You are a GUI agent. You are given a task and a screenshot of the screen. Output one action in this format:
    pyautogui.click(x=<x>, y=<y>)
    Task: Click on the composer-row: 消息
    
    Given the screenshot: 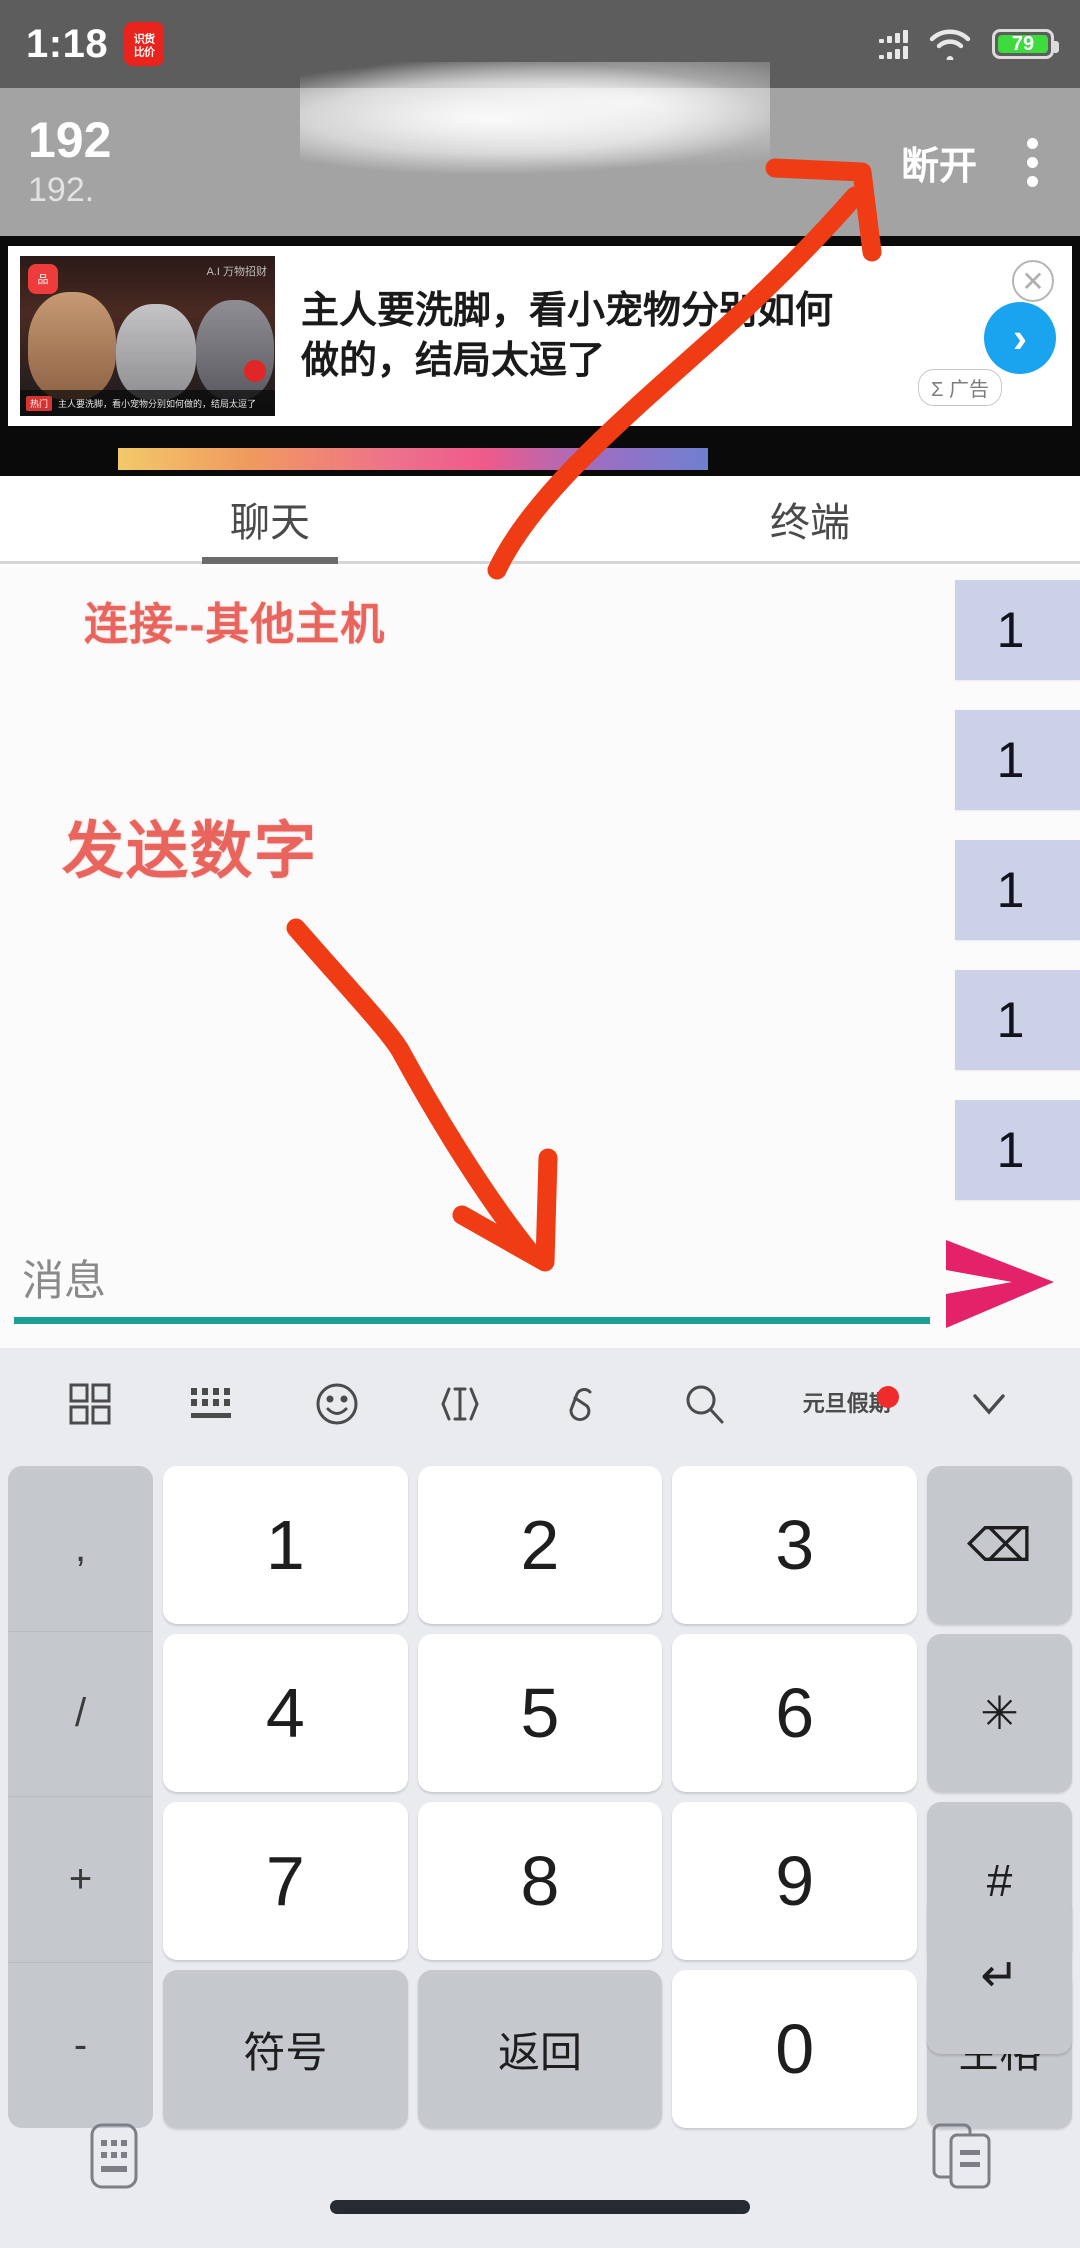 What is the action you would take?
    pyautogui.click(x=540, y=1284)
    